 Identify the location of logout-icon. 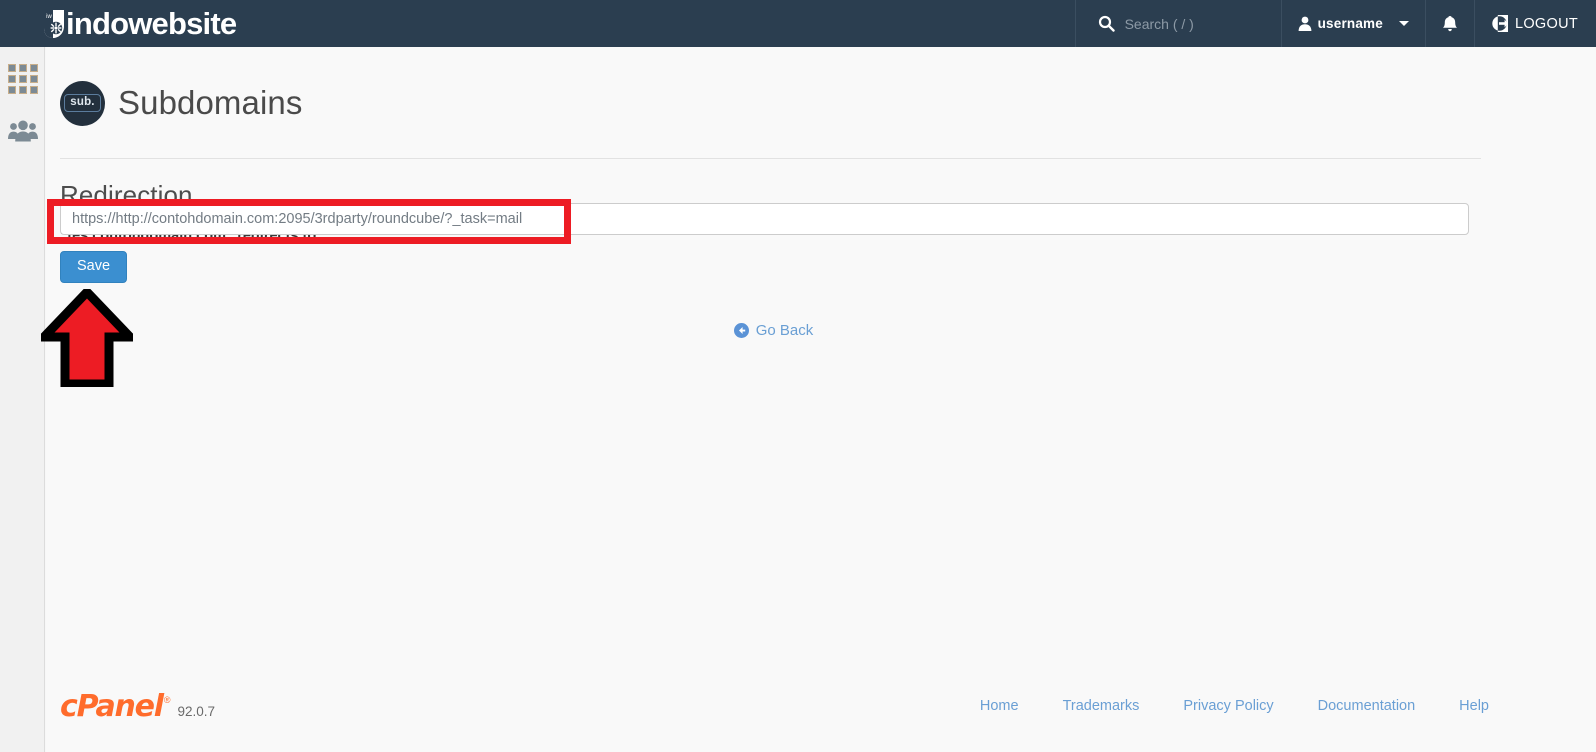
(1500, 23).